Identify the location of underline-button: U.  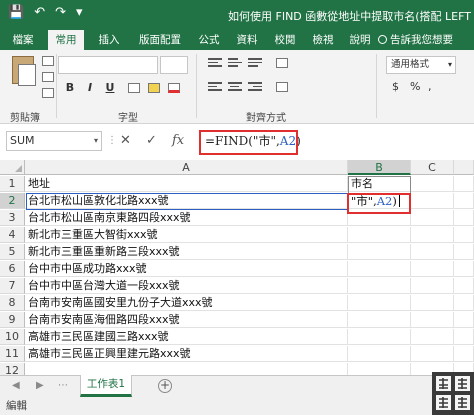
(110, 88).